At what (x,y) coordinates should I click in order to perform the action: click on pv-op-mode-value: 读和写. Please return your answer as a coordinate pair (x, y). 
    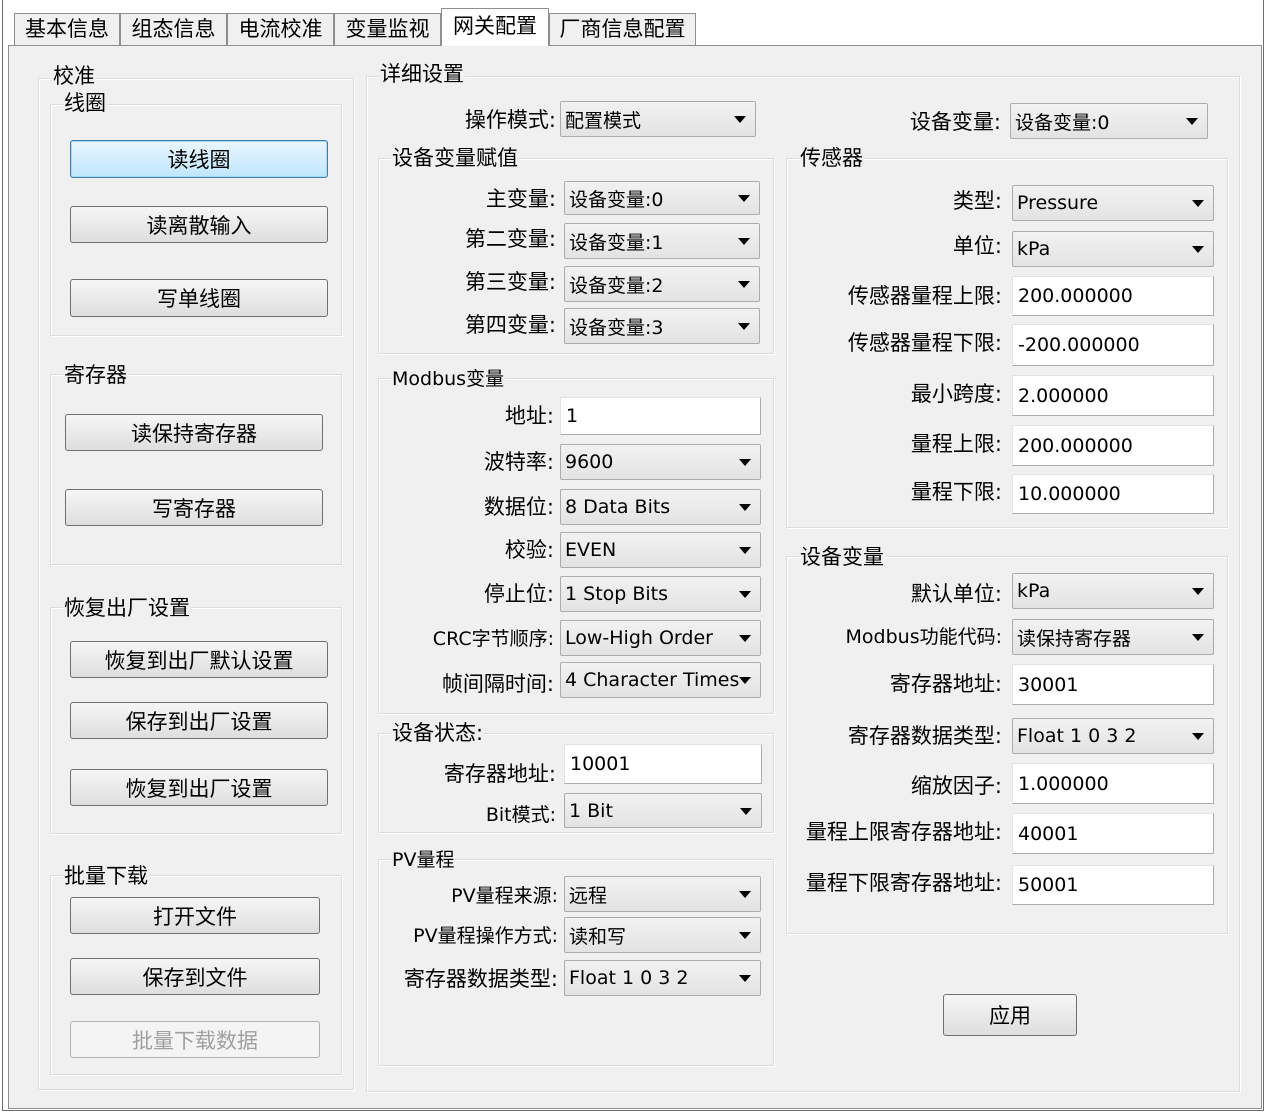
    Looking at the image, I should click on (598, 936).